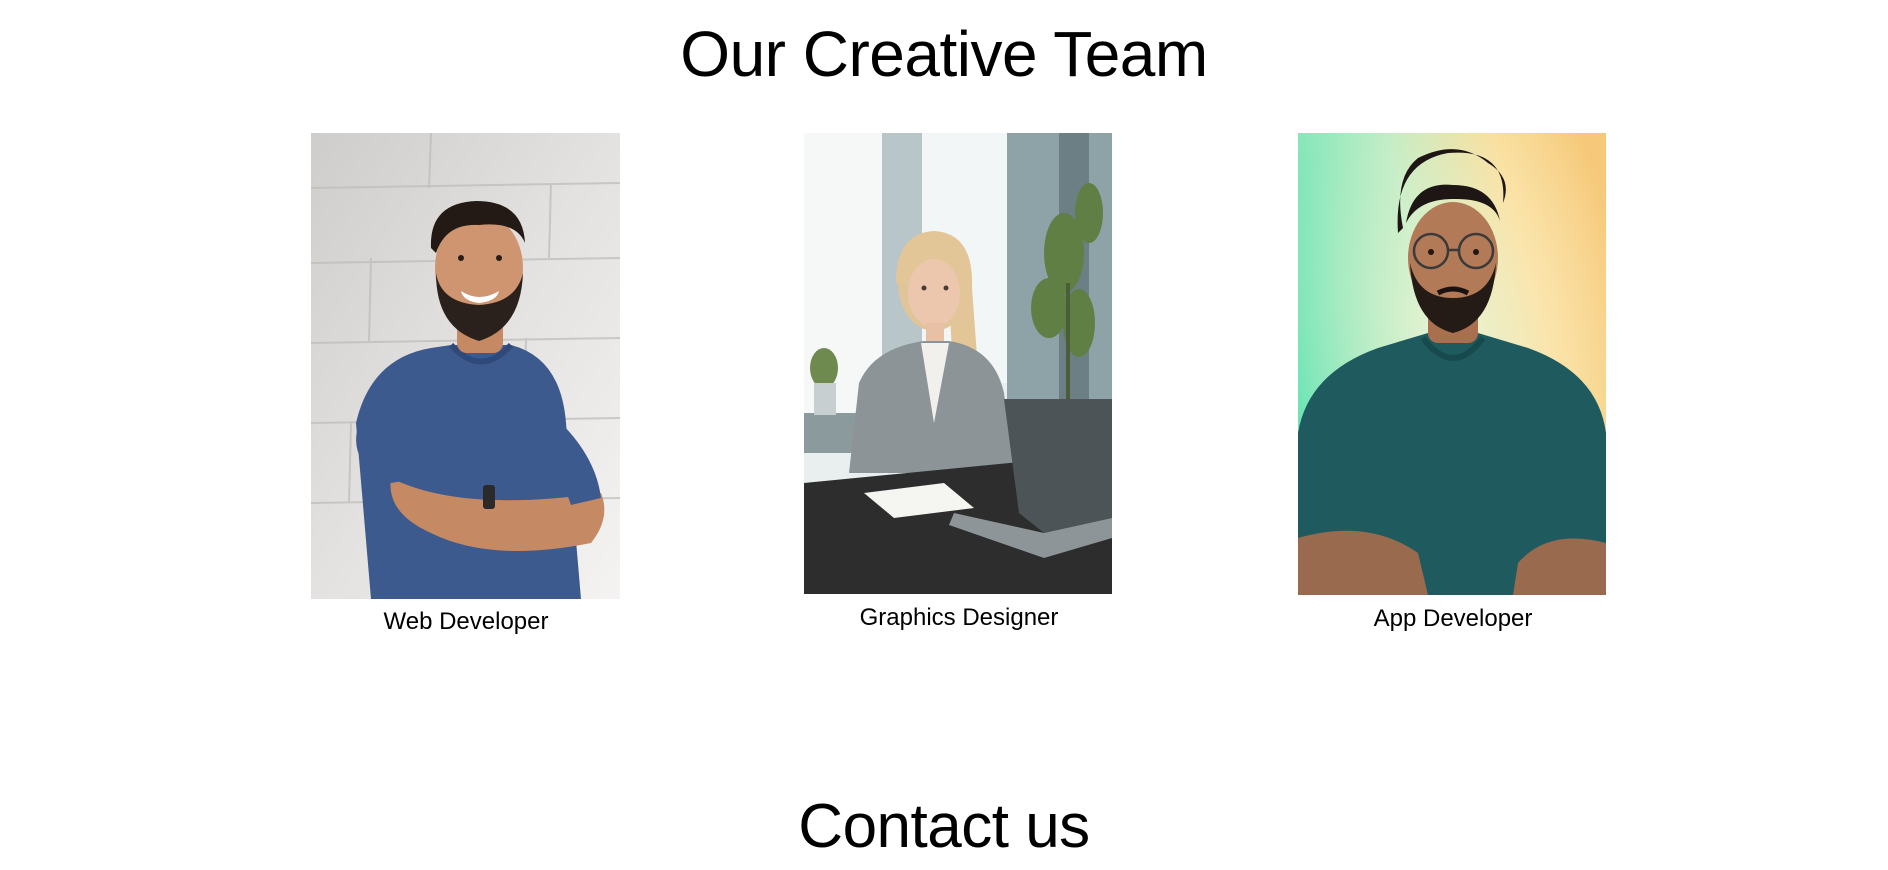  Describe the element at coordinates (466, 621) in the screenshot. I see `team-member-role: Web Developer` at that location.